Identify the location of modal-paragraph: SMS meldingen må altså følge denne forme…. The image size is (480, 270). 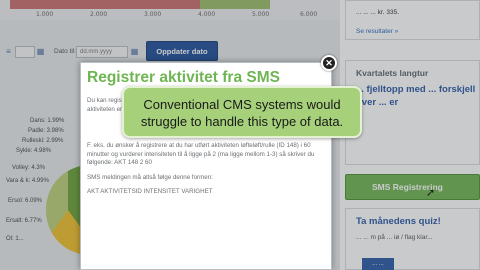
(150, 177).